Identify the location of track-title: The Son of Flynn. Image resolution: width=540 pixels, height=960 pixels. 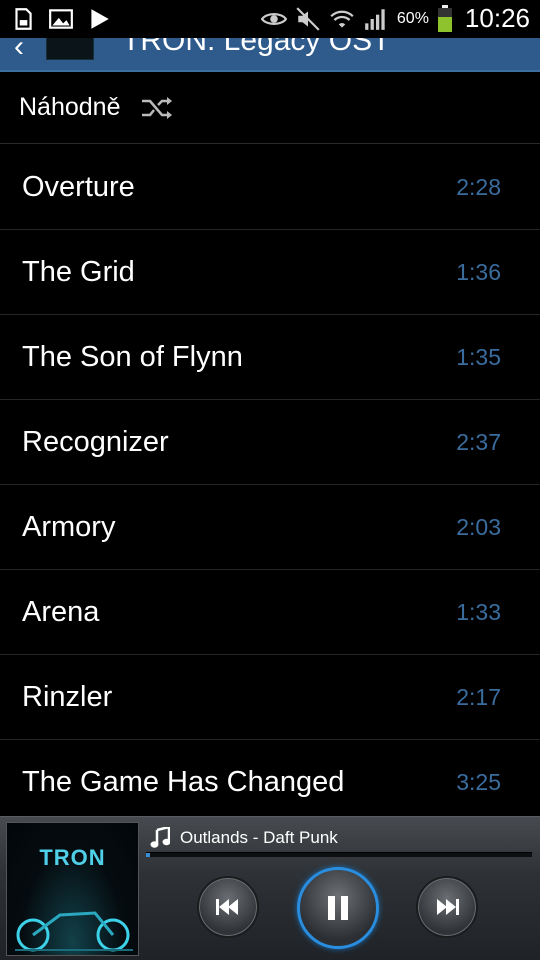
(132, 357).